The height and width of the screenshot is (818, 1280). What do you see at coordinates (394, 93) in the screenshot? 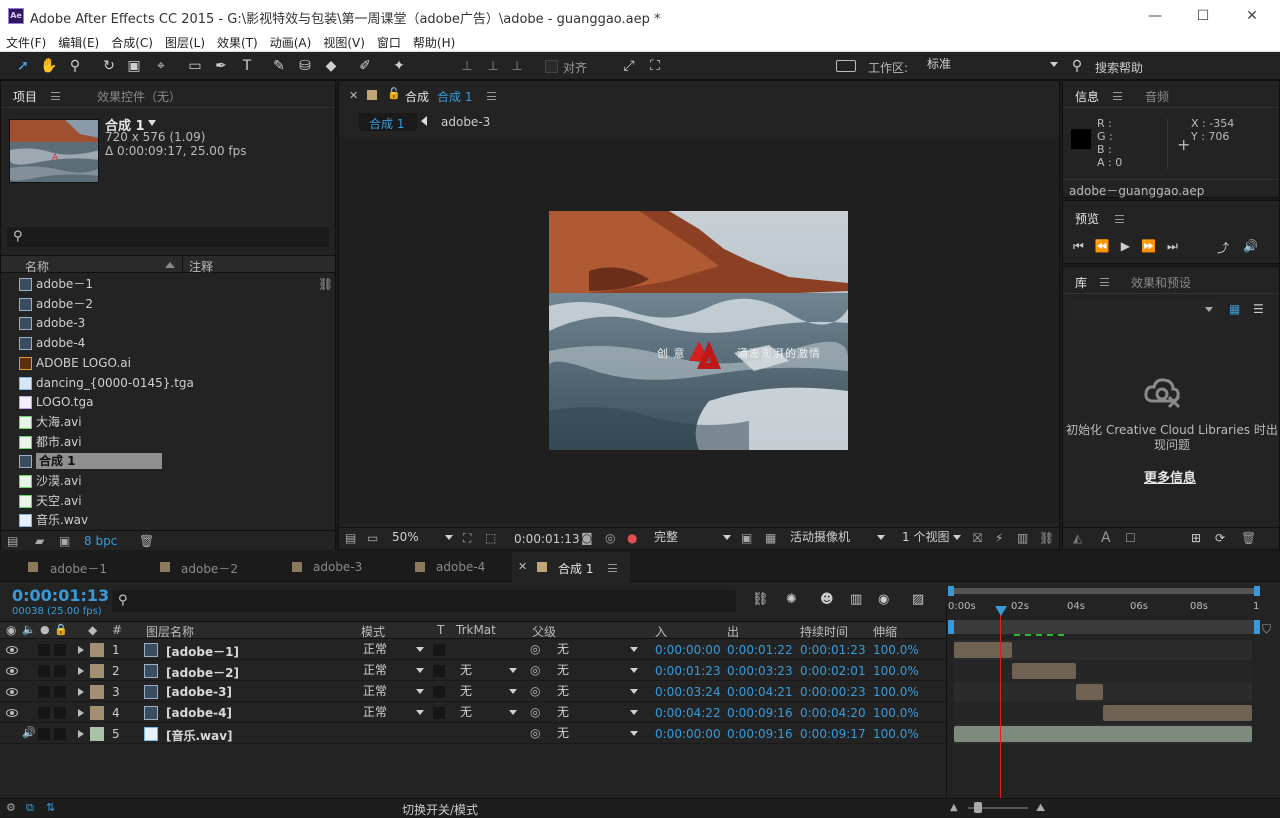
I see `lock-icon: 🔓` at bounding box center [394, 93].